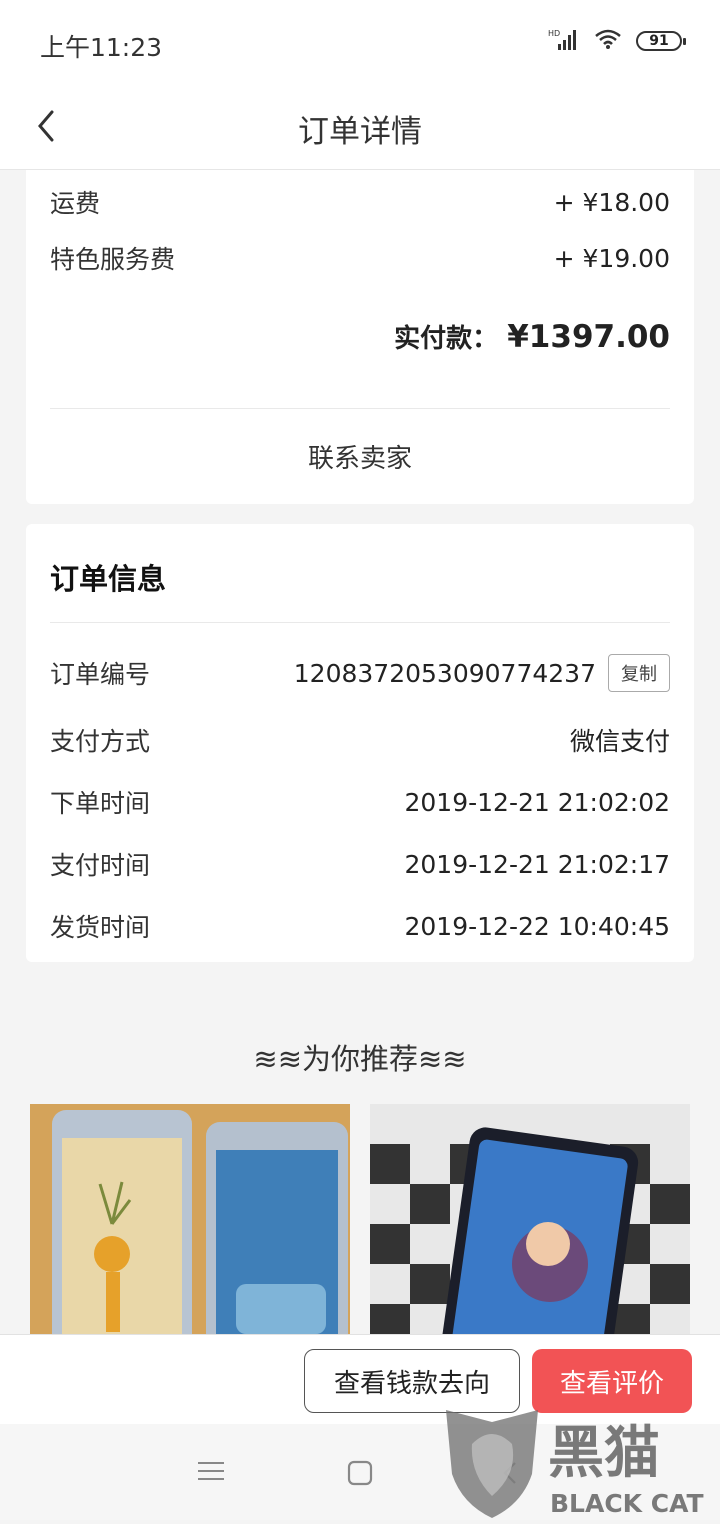 This screenshot has width=720, height=1524. I want to click on fee-row-shipping: 运费 + ¥18.00, so click(360, 202).